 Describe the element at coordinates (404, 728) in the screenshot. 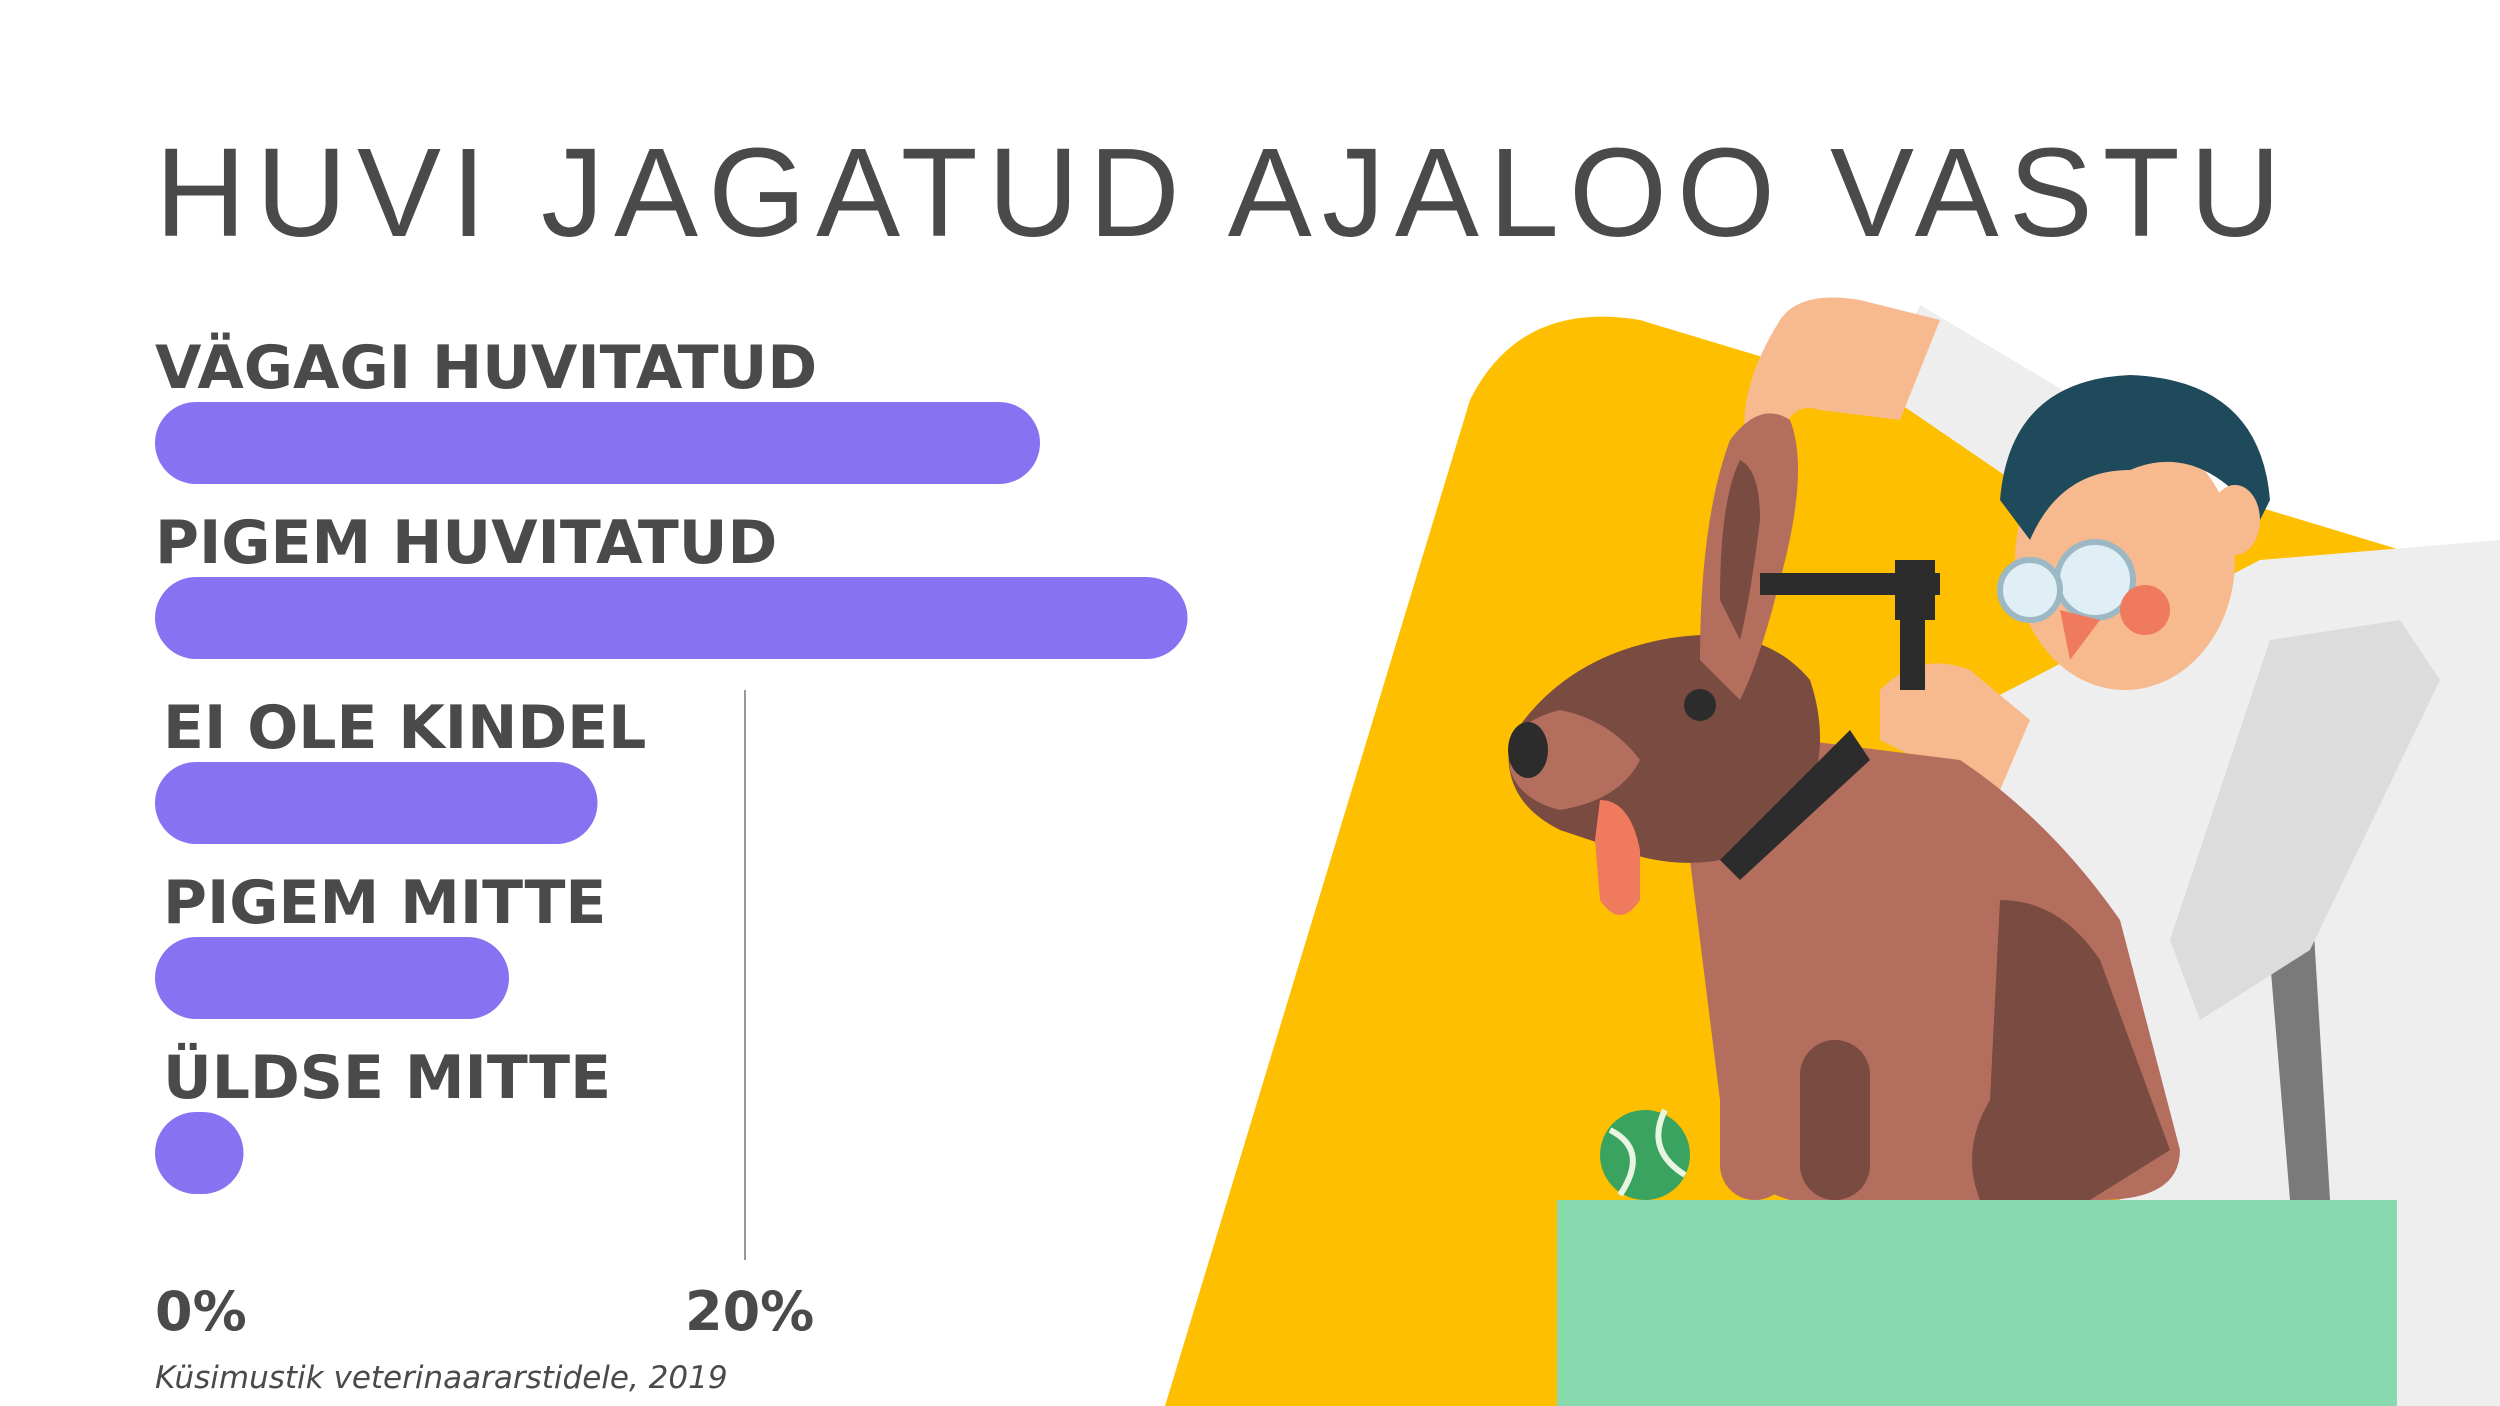

I see `category-label: EI OLE KINDEL` at that location.